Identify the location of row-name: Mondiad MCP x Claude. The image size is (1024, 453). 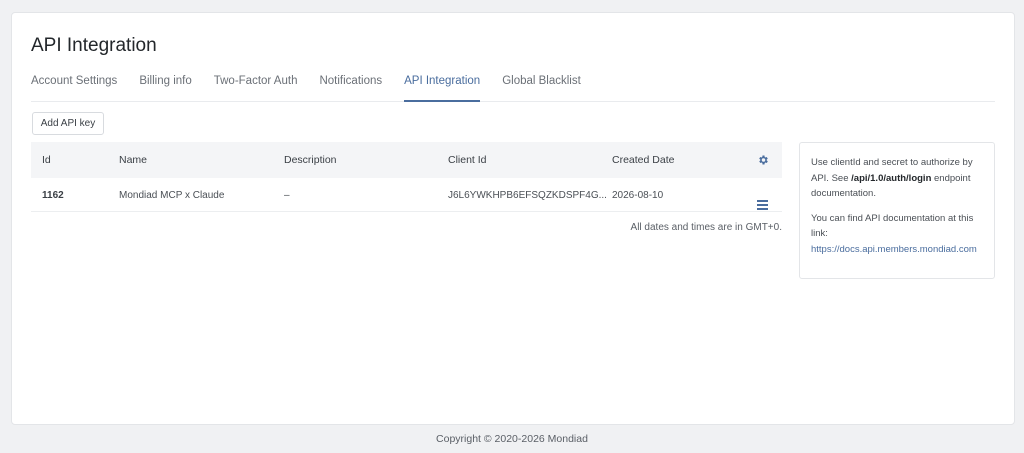
(172, 195).